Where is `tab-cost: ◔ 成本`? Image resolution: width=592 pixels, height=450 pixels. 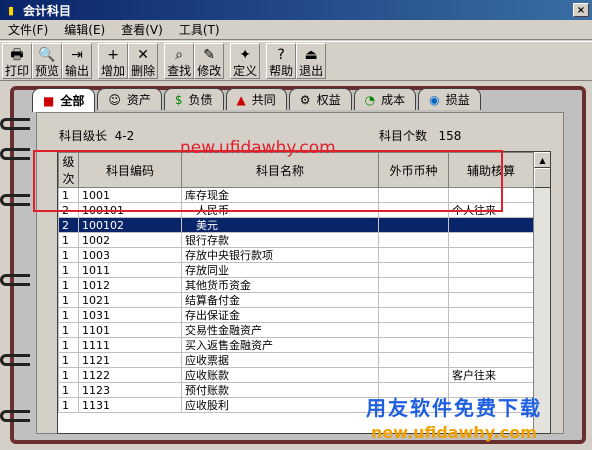
tab-cost: ◔ 成本 is located at coordinates (385, 99).